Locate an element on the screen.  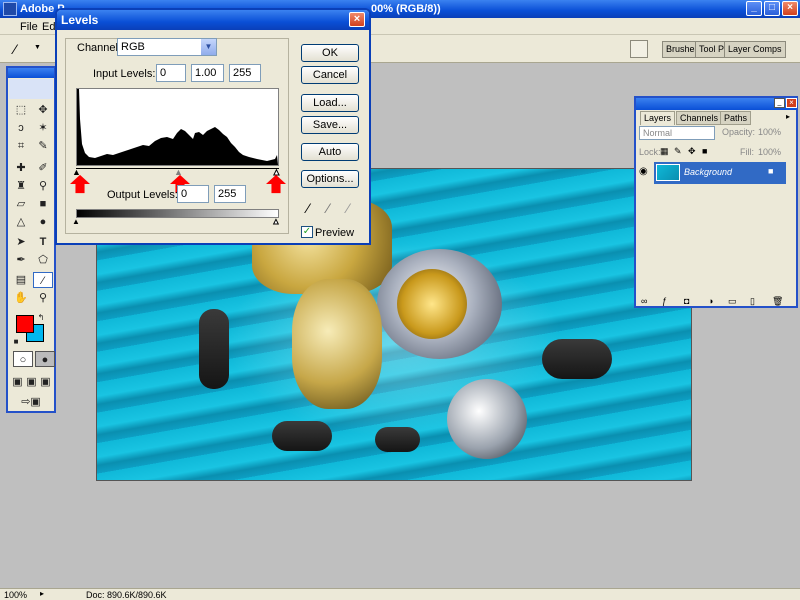
palette-minimize-icon: _ is located at coordinates (779, 103).